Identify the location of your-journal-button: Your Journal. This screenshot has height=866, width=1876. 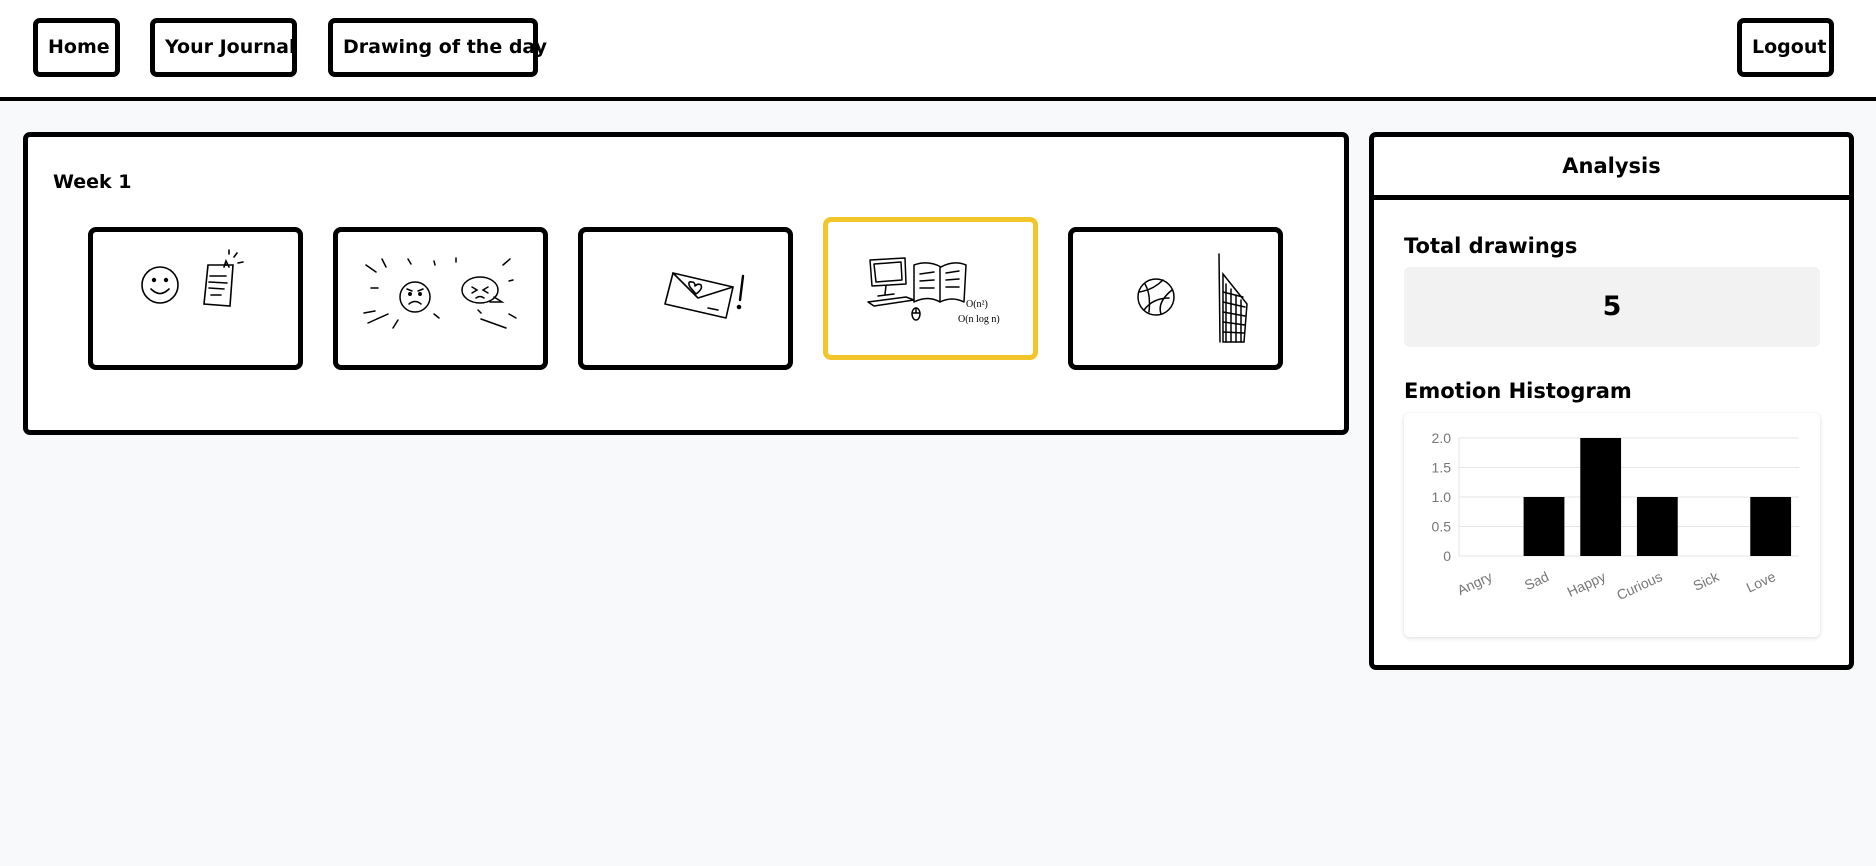
(223, 47).